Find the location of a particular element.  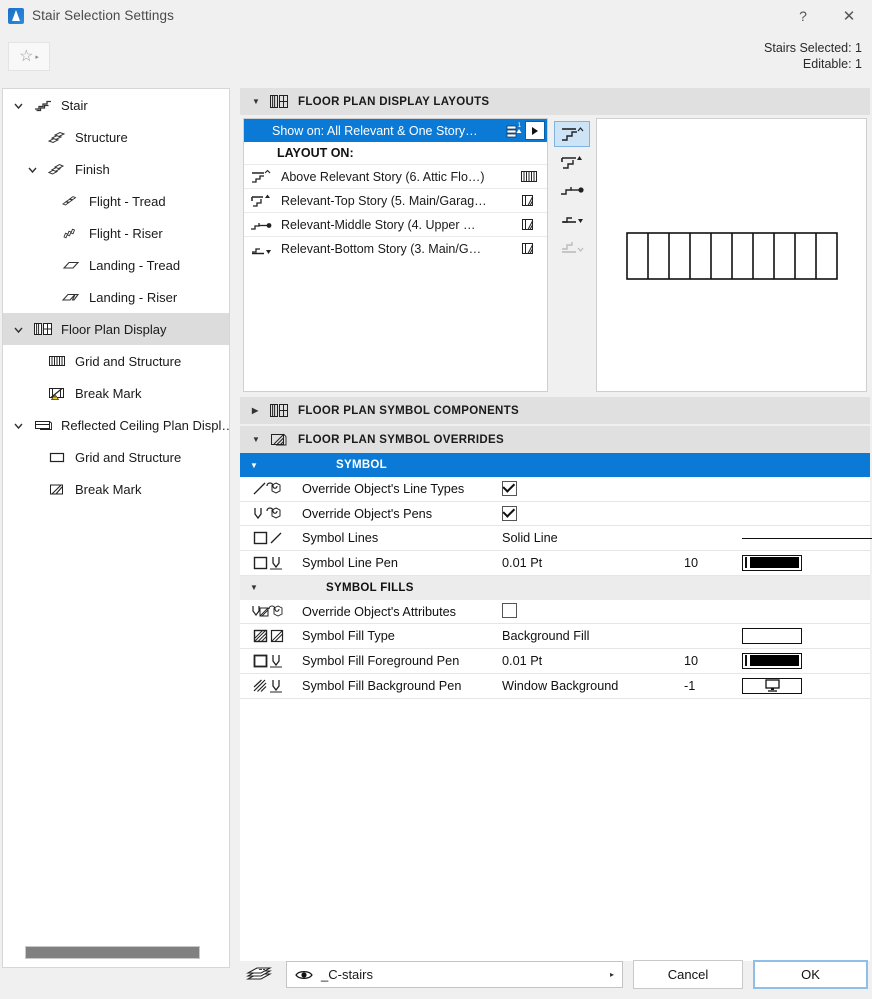

layout-row-label: Above Relevant Story (6. Attic Flo…) is located at coordinates (383, 176).